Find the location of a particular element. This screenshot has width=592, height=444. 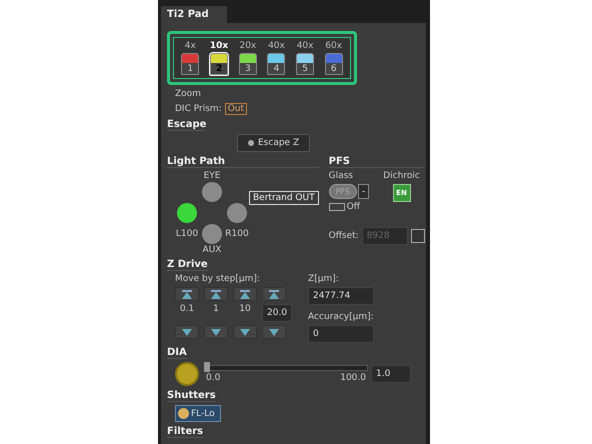

section-title: Shutters is located at coordinates (191, 396).